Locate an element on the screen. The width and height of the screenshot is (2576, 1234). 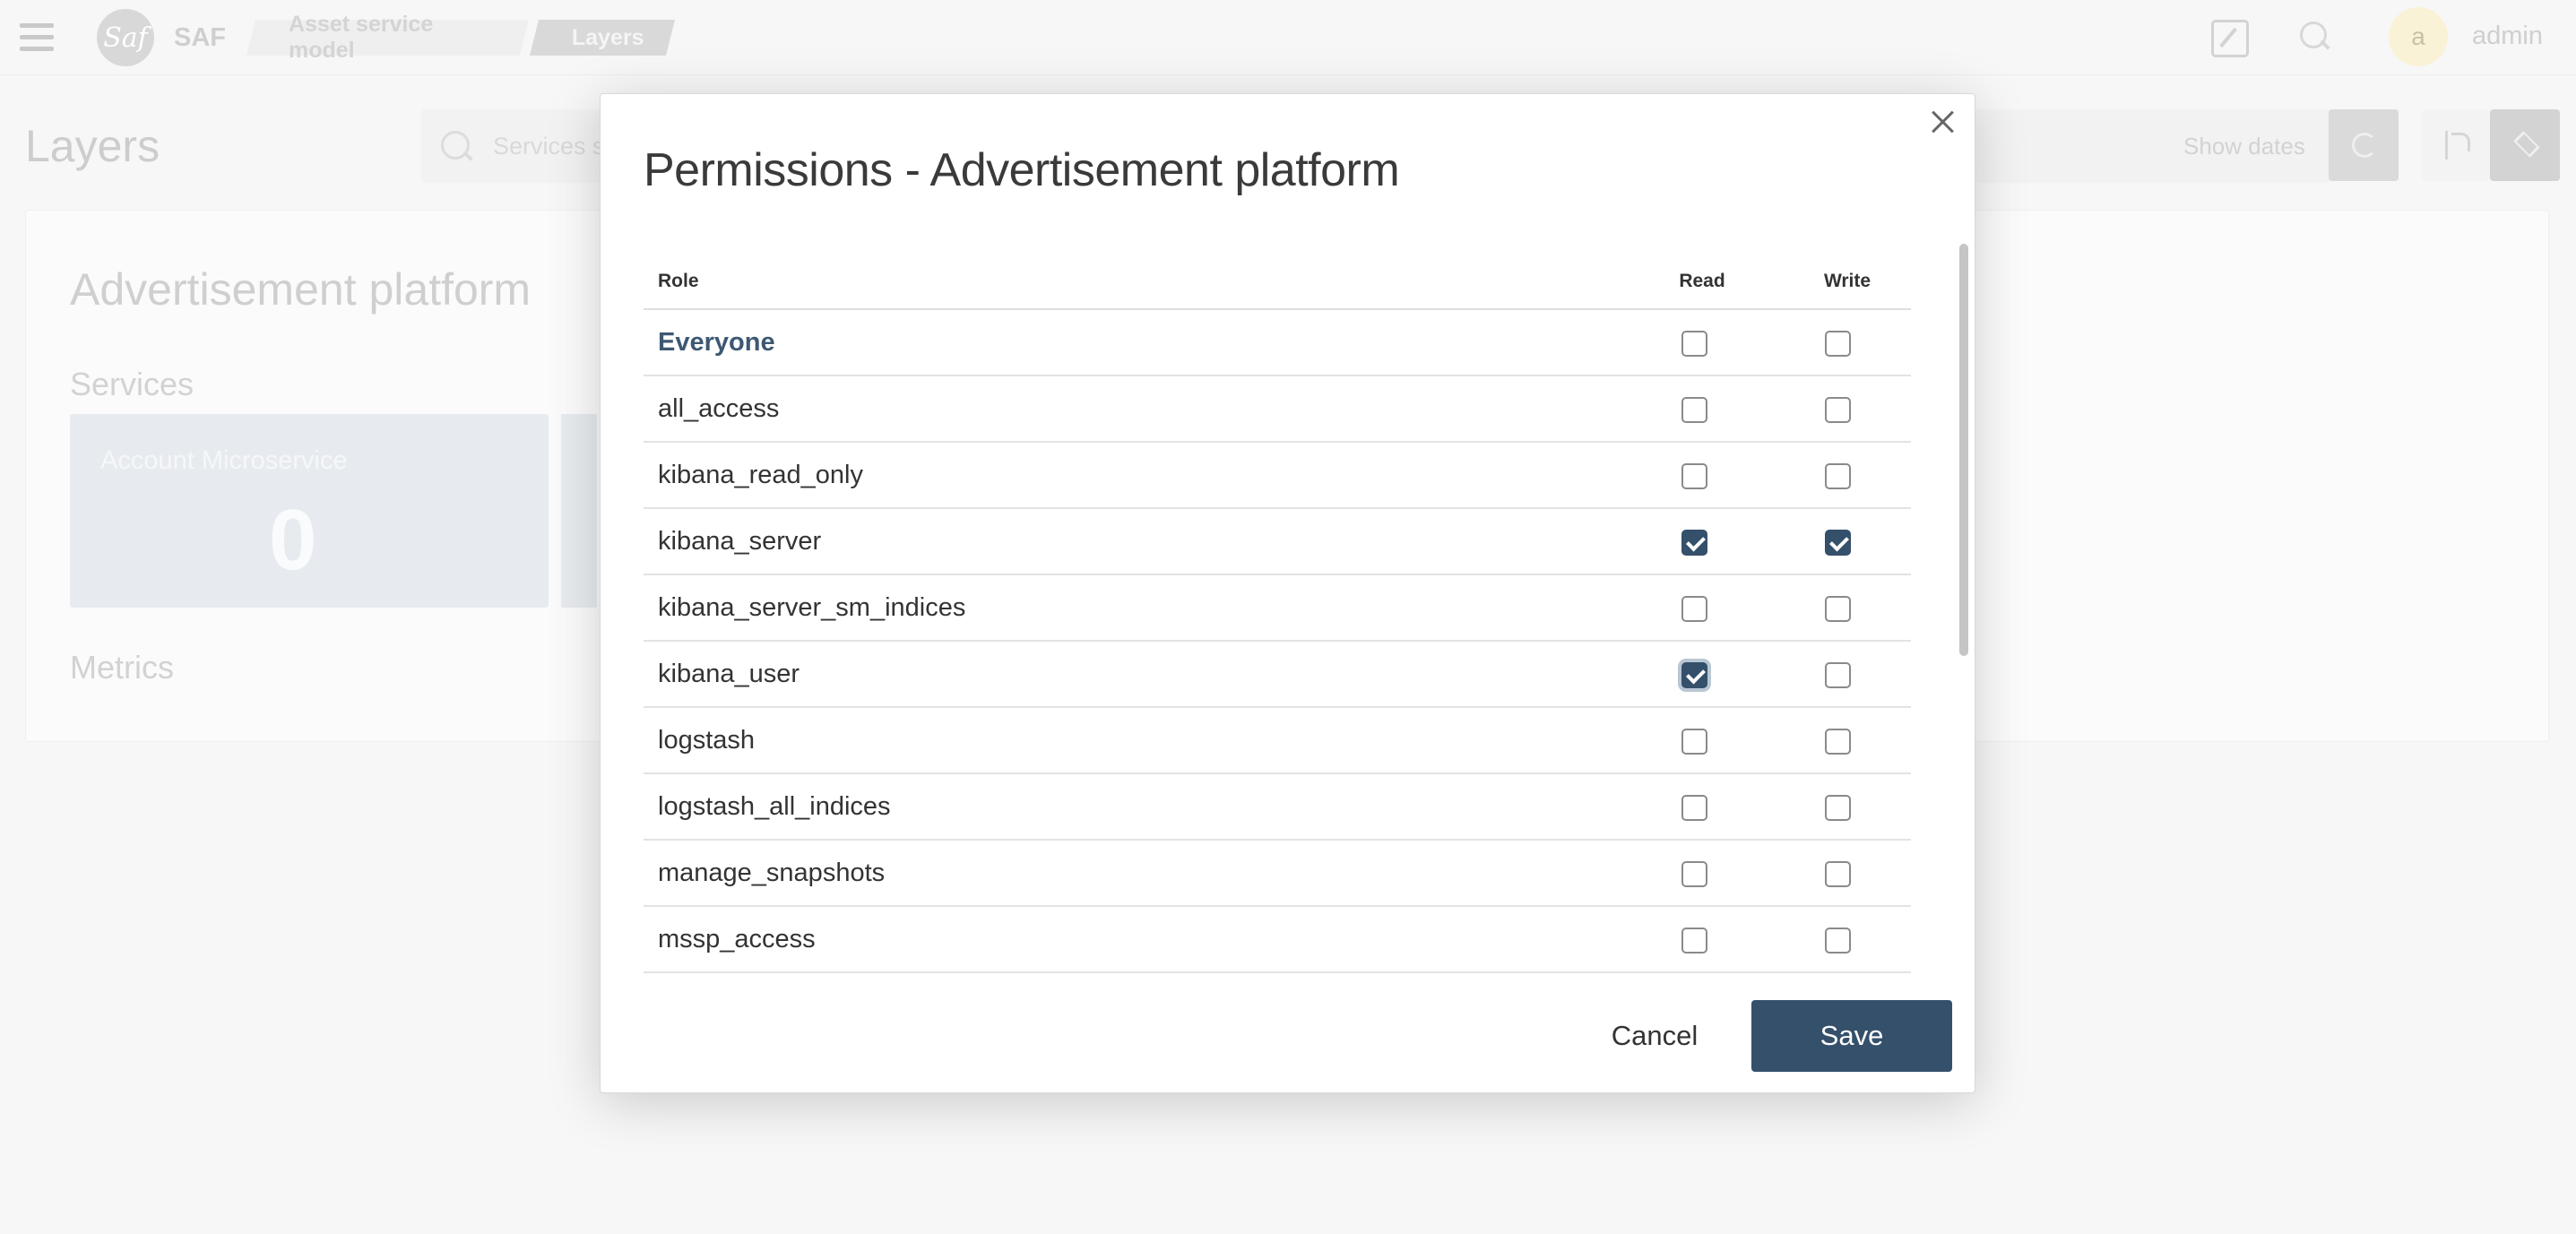
role-name: kibana_server is located at coordinates (740, 542).